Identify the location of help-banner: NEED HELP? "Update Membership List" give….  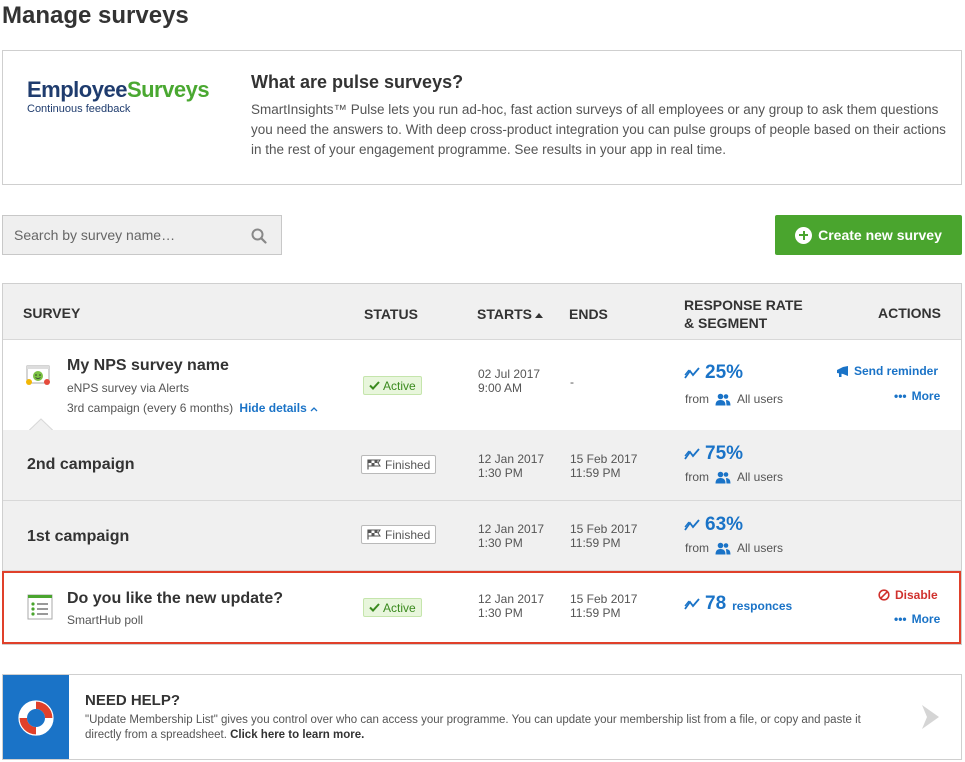
(482, 717).